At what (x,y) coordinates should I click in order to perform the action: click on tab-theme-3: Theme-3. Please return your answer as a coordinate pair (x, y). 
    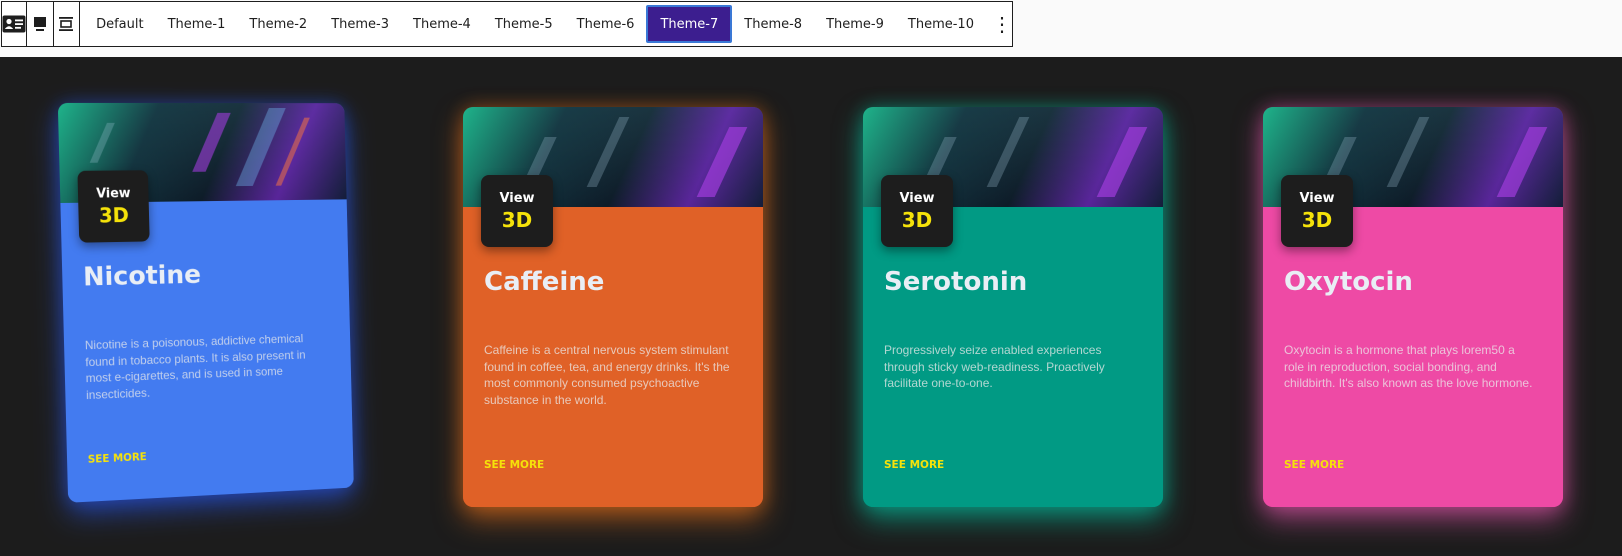
    Looking at the image, I should click on (360, 24).